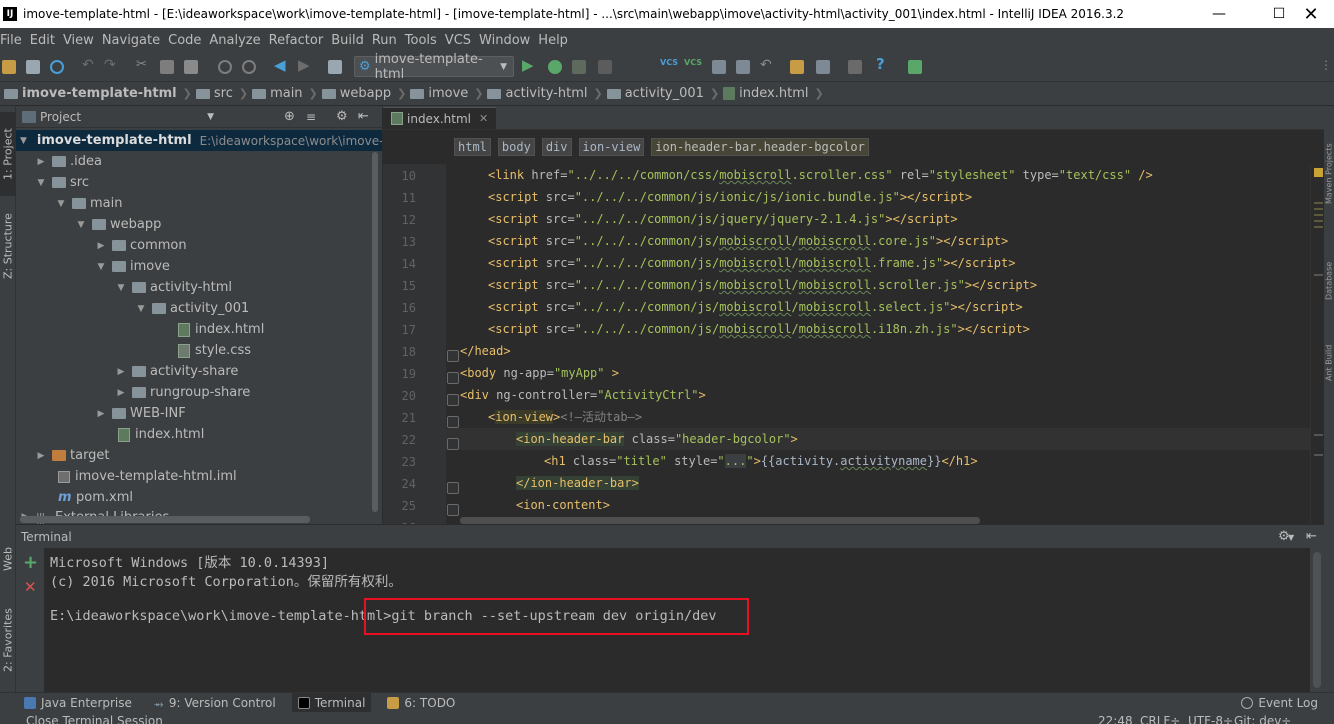 The height and width of the screenshot is (724, 1334). Describe the element at coordinates (331, 702) in the screenshot. I see `tool-tab-terminal: Terminal` at that location.